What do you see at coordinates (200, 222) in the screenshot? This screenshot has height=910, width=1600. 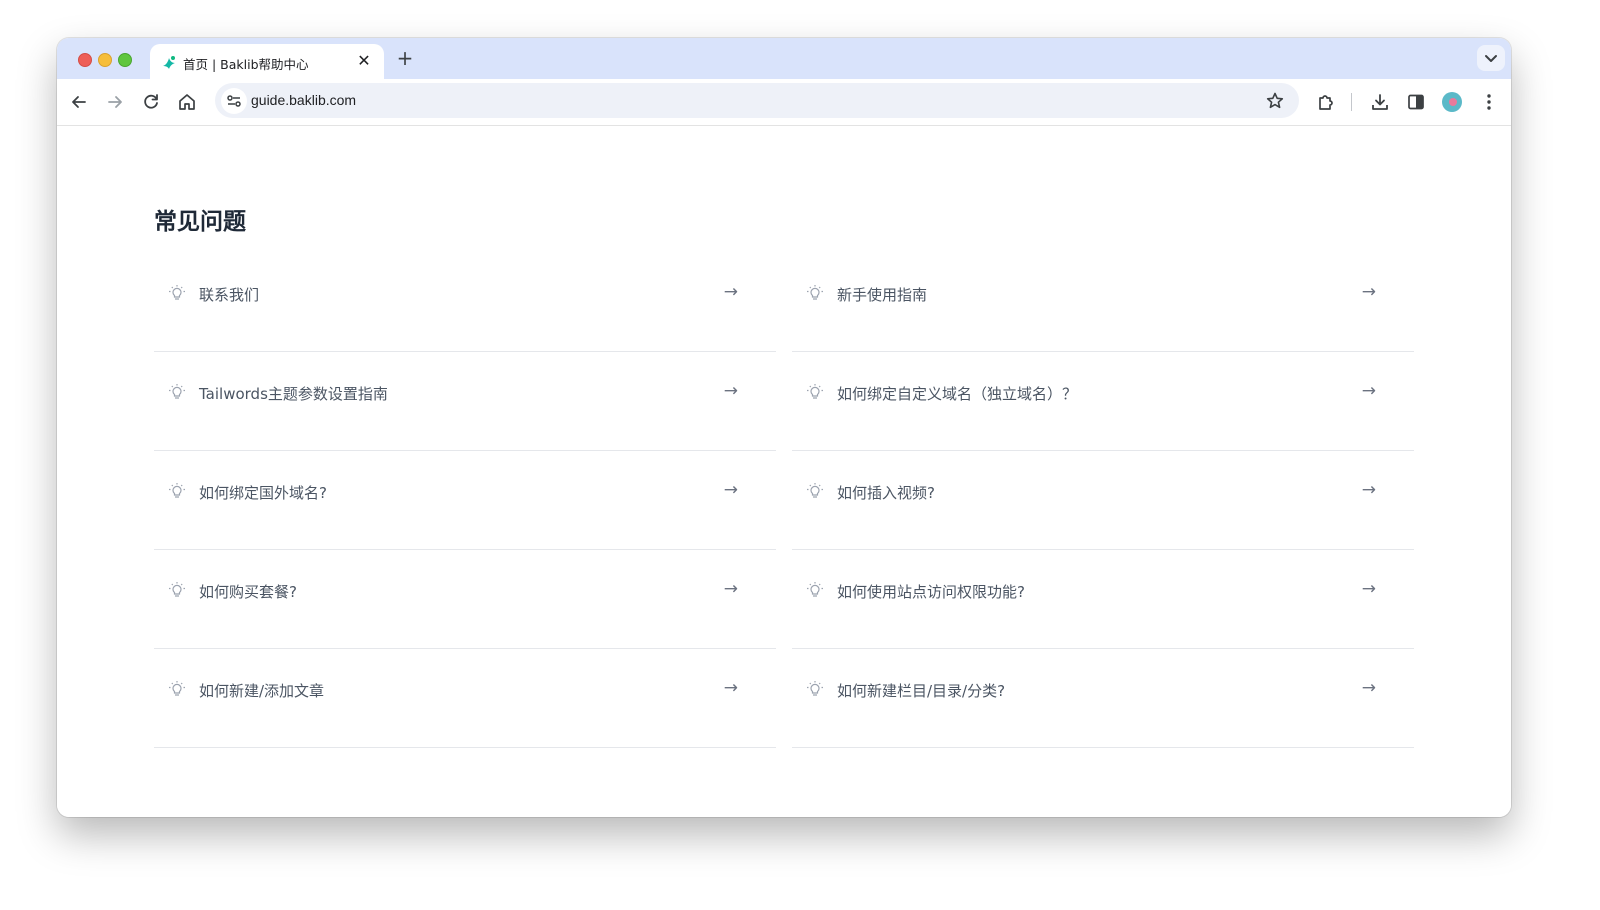 I see `page-title: 常见问题` at bounding box center [200, 222].